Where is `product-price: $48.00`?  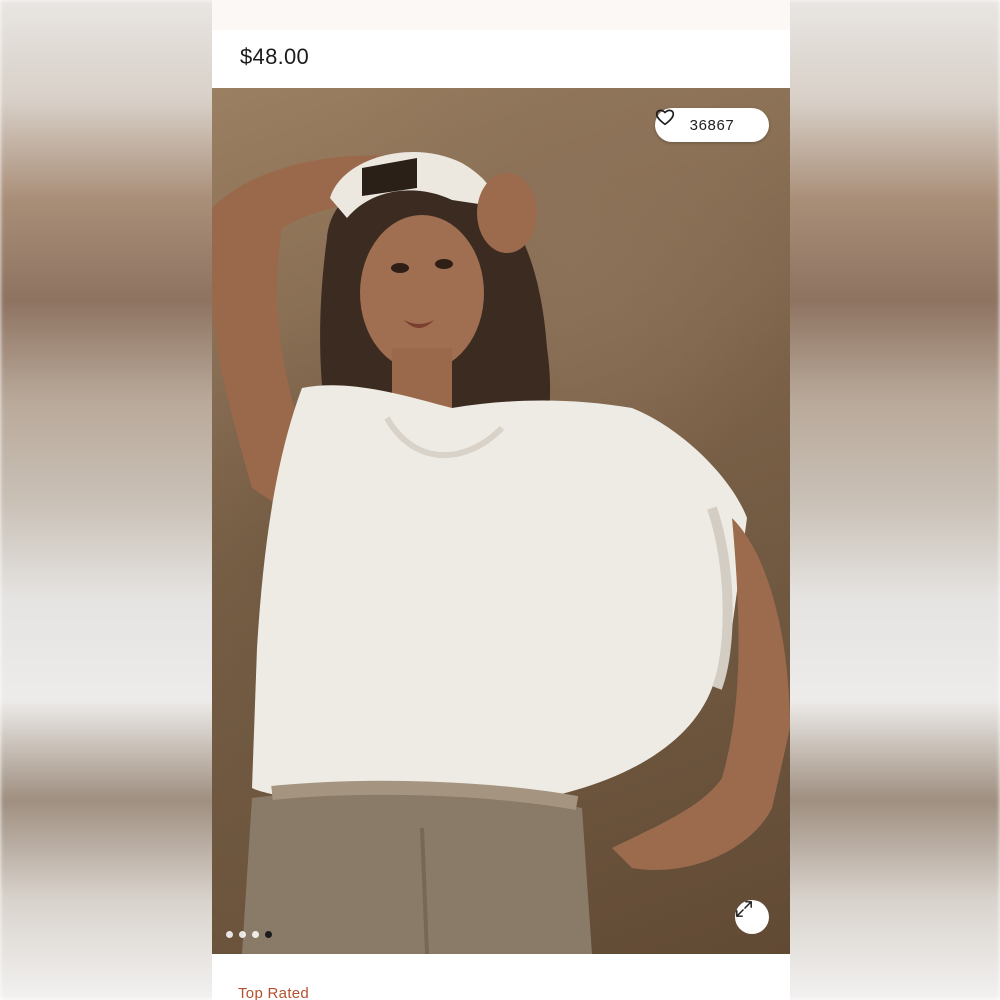
product-price: $48.00 is located at coordinates (275, 56).